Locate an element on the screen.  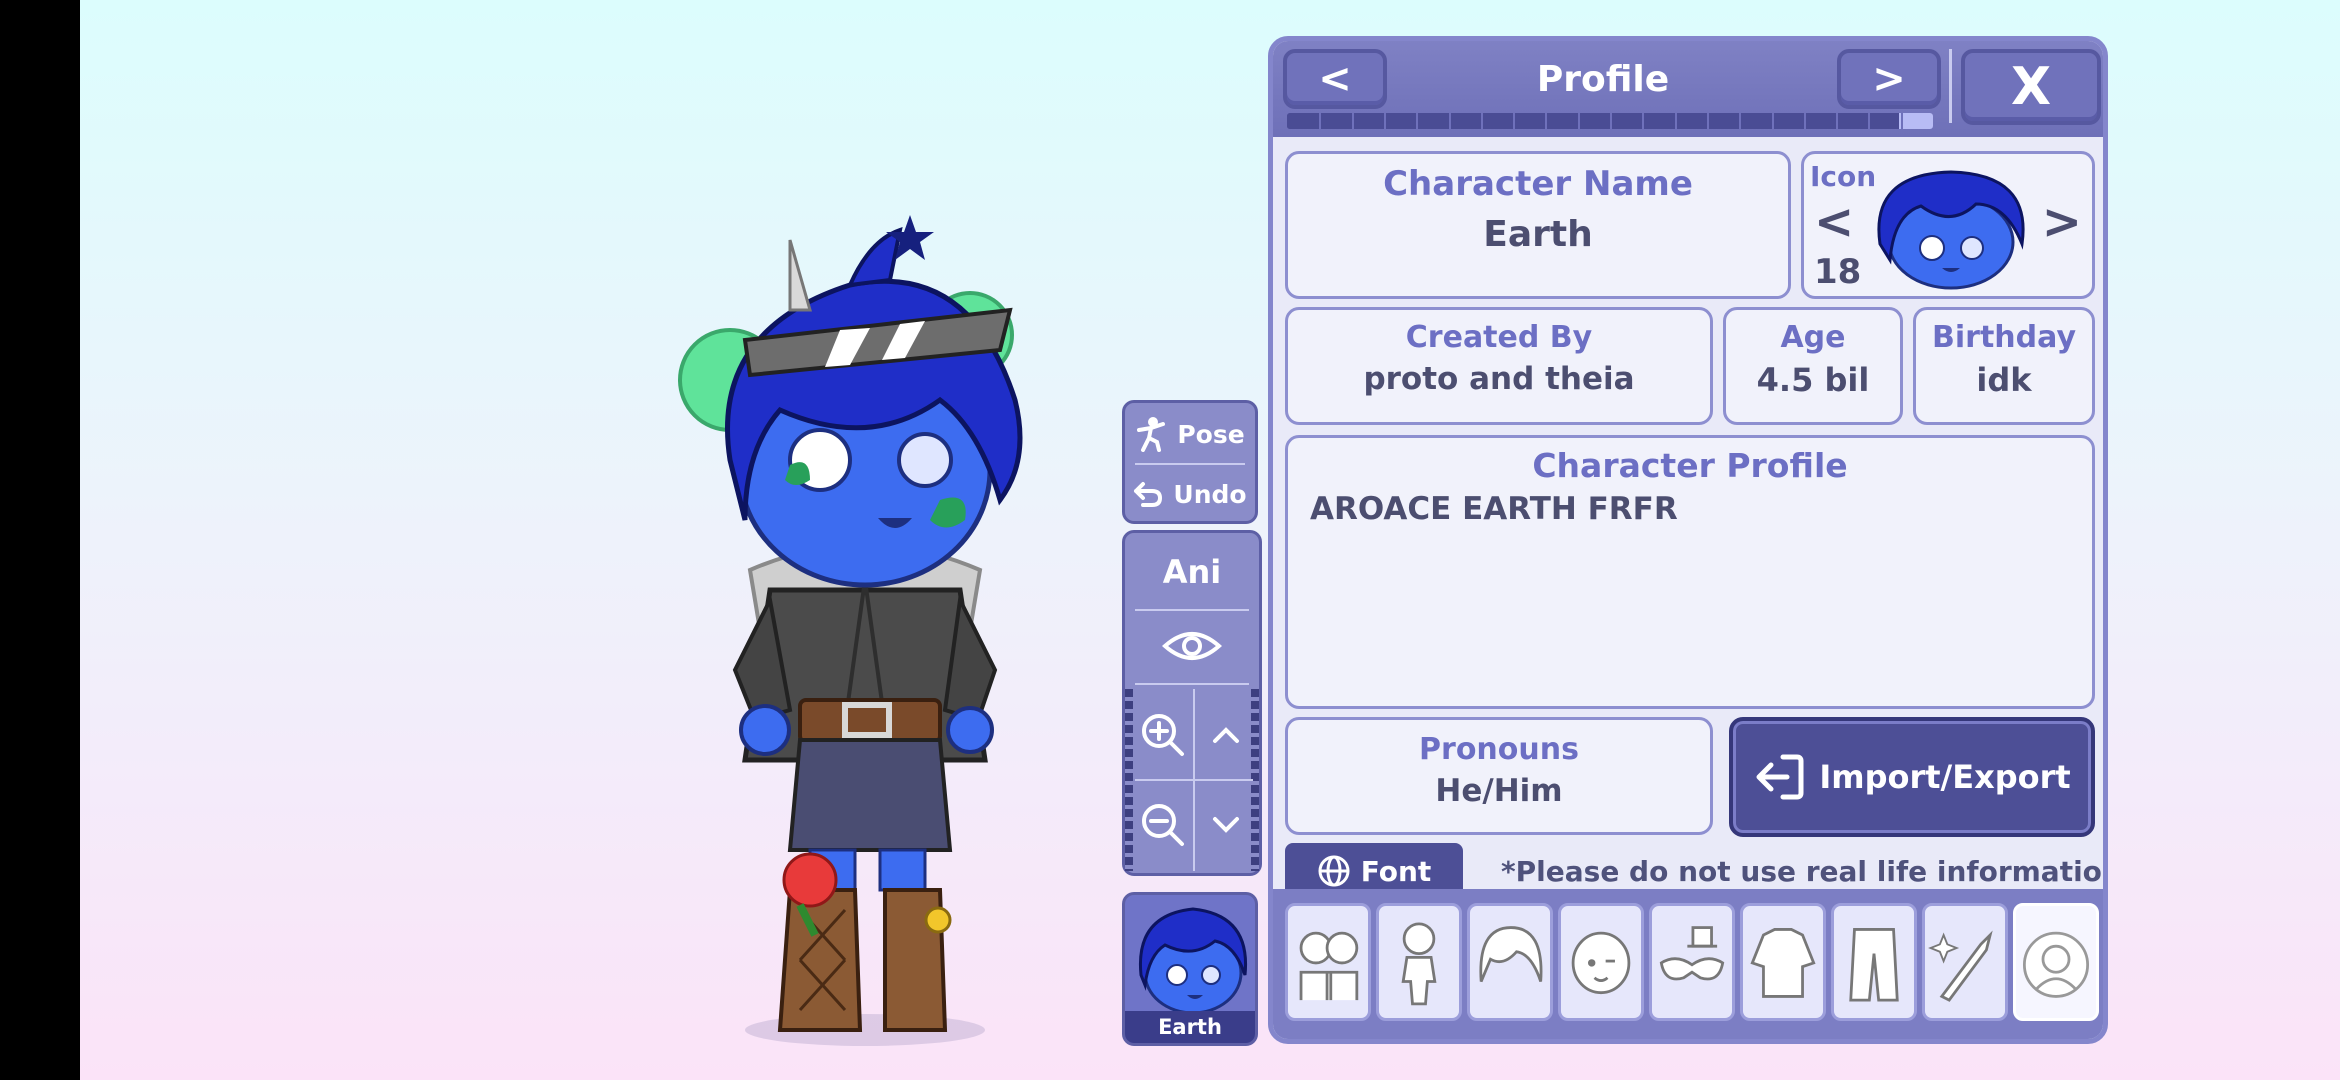
move-up-button is located at coordinates (1226, 735).